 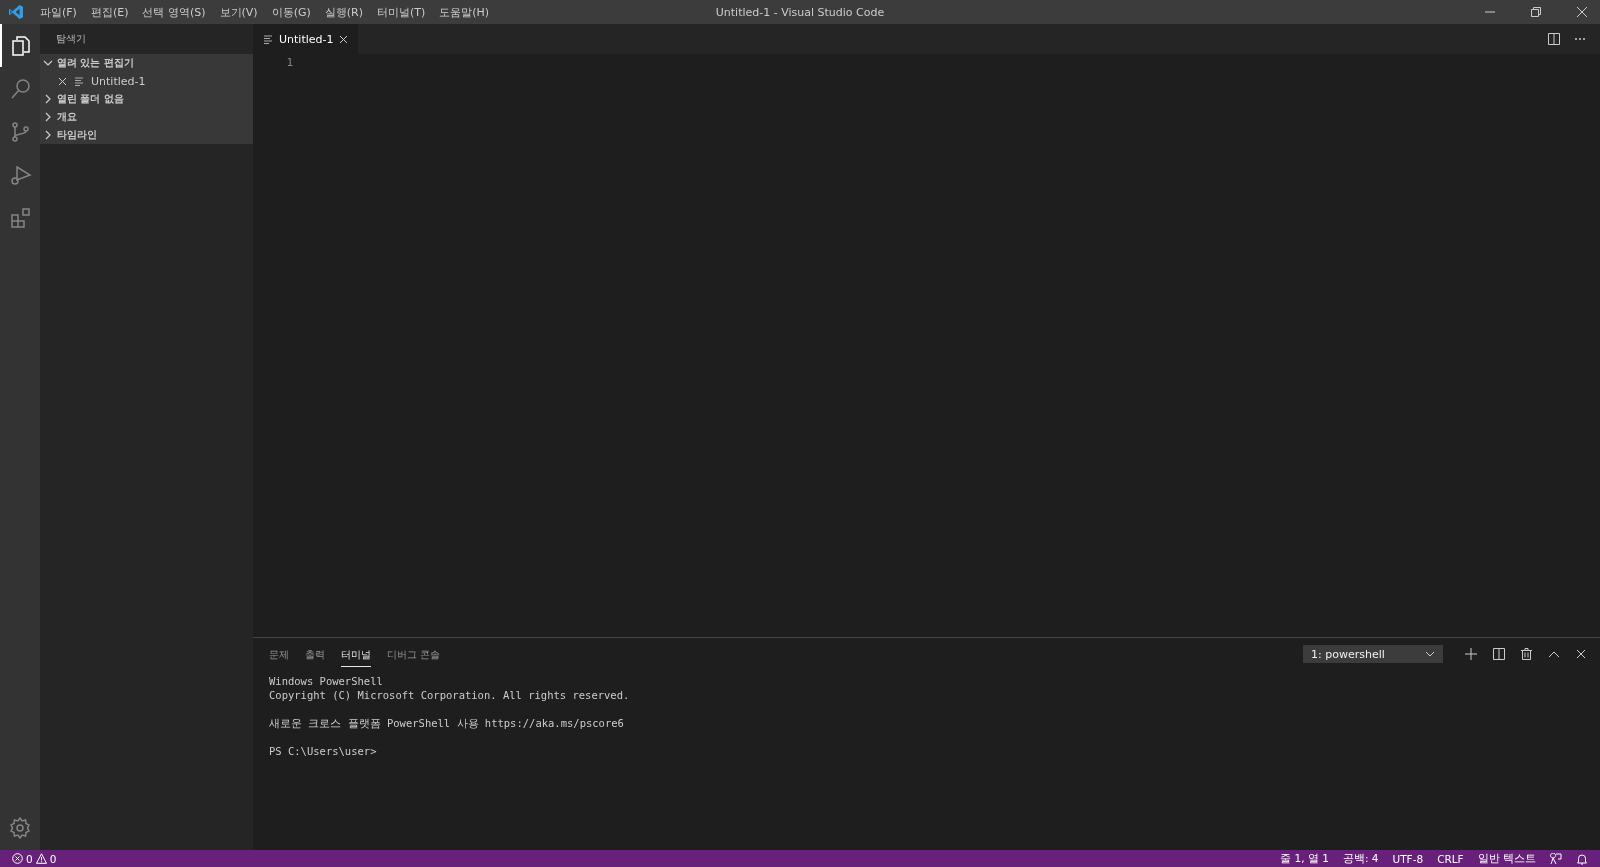 I want to click on section-header: 열려 있는 편집기, so click(x=146, y=63).